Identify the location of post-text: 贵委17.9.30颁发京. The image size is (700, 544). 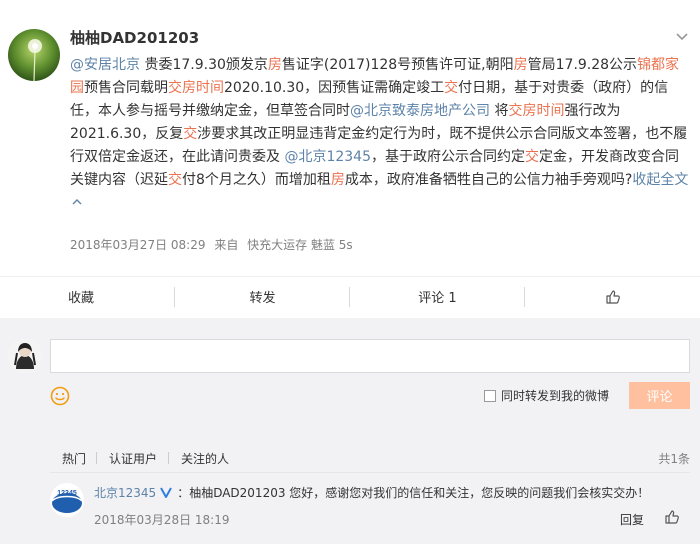
(204, 65).